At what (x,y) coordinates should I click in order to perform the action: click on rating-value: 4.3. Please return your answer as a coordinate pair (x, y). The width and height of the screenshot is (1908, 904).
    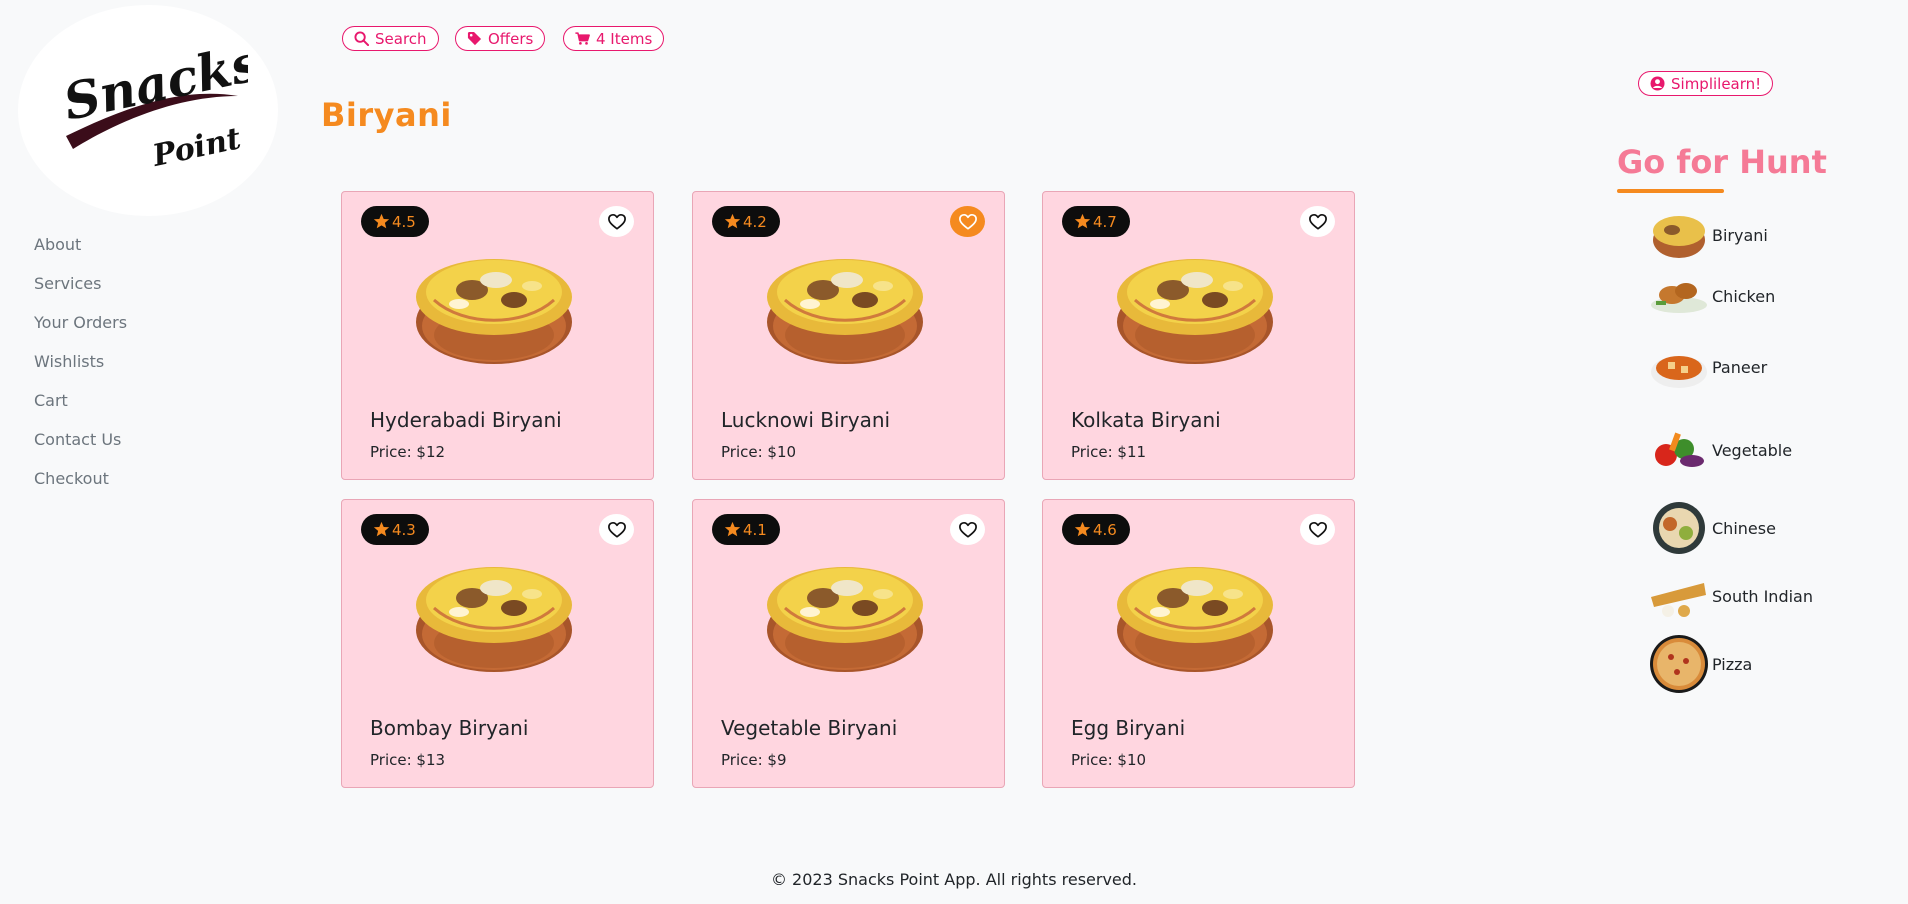
    Looking at the image, I should click on (404, 529).